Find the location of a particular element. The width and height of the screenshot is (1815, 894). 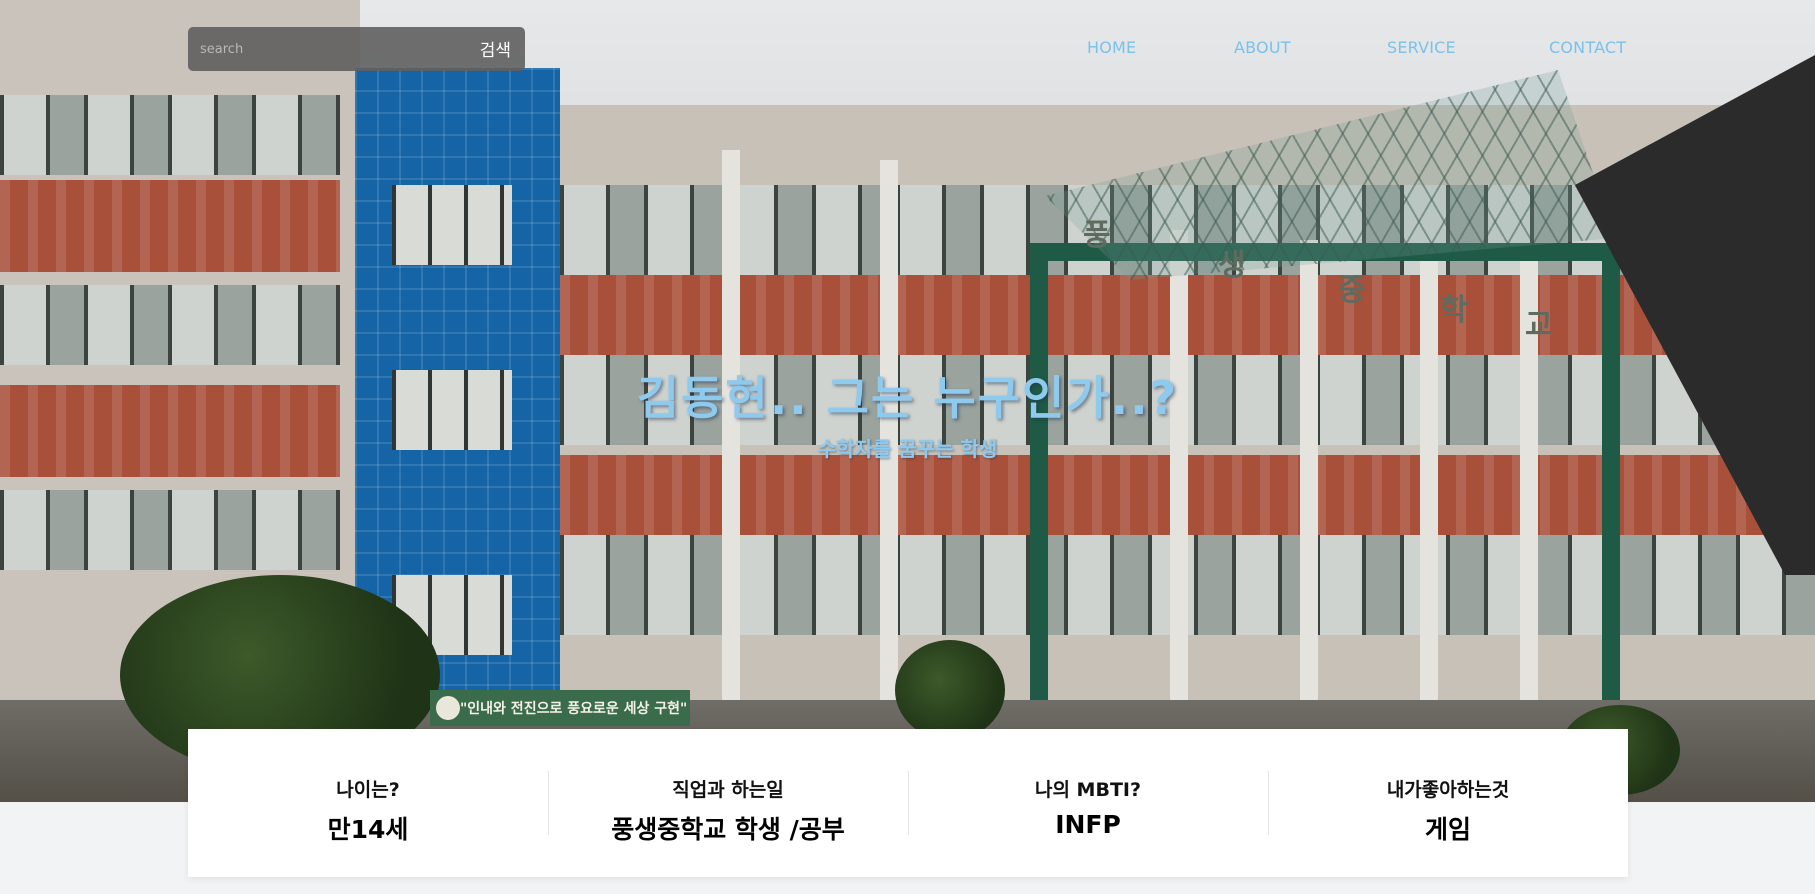

info-item-job: 직업과 하는일 풍생중학교 학생 /공부 is located at coordinates (728, 803).